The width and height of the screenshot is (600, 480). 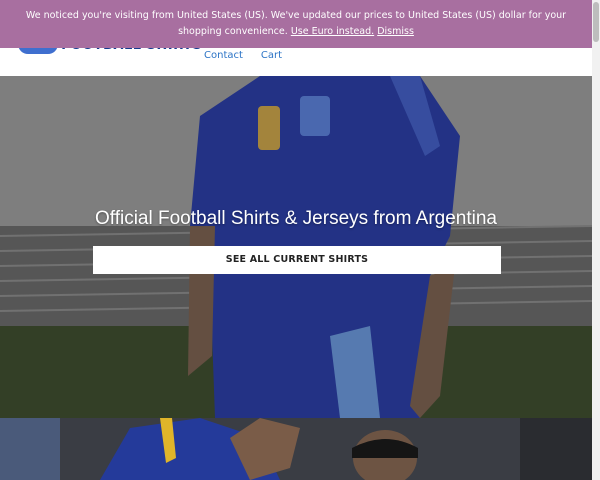 I want to click on secondary-photo, so click(x=296, y=449).